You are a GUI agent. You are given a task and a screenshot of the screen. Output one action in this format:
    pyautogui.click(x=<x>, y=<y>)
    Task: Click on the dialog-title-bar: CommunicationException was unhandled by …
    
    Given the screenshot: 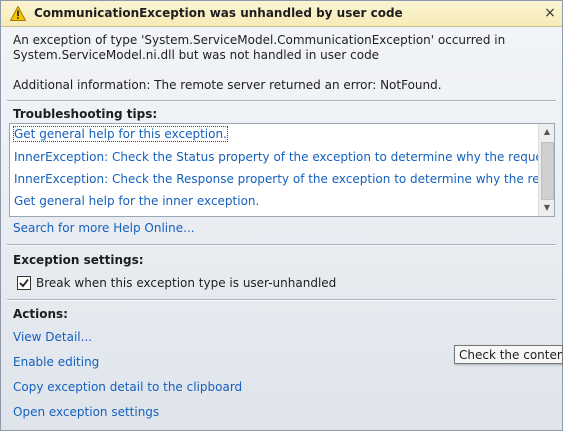 What is the action you would take?
    pyautogui.click(x=281, y=14)
    